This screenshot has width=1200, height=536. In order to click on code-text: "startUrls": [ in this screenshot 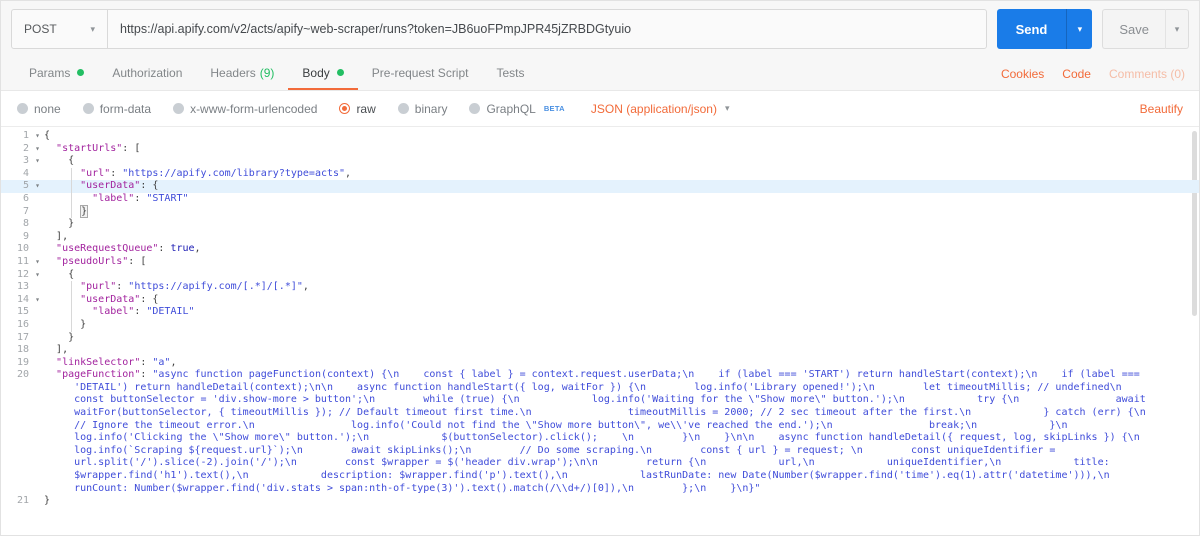, I will do `click(98, 148)`.